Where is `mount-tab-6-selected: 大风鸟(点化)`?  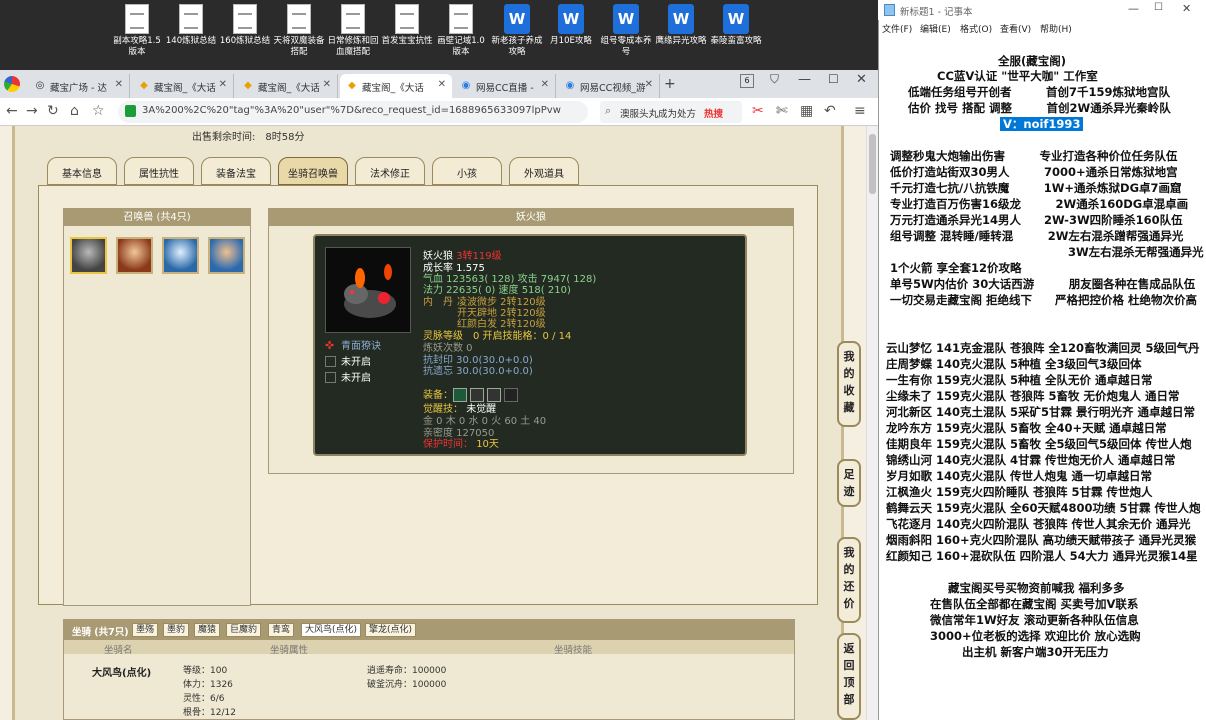
mount-tab-6-selected: 大风鸟(点化) is located at coordinates (331, 630).